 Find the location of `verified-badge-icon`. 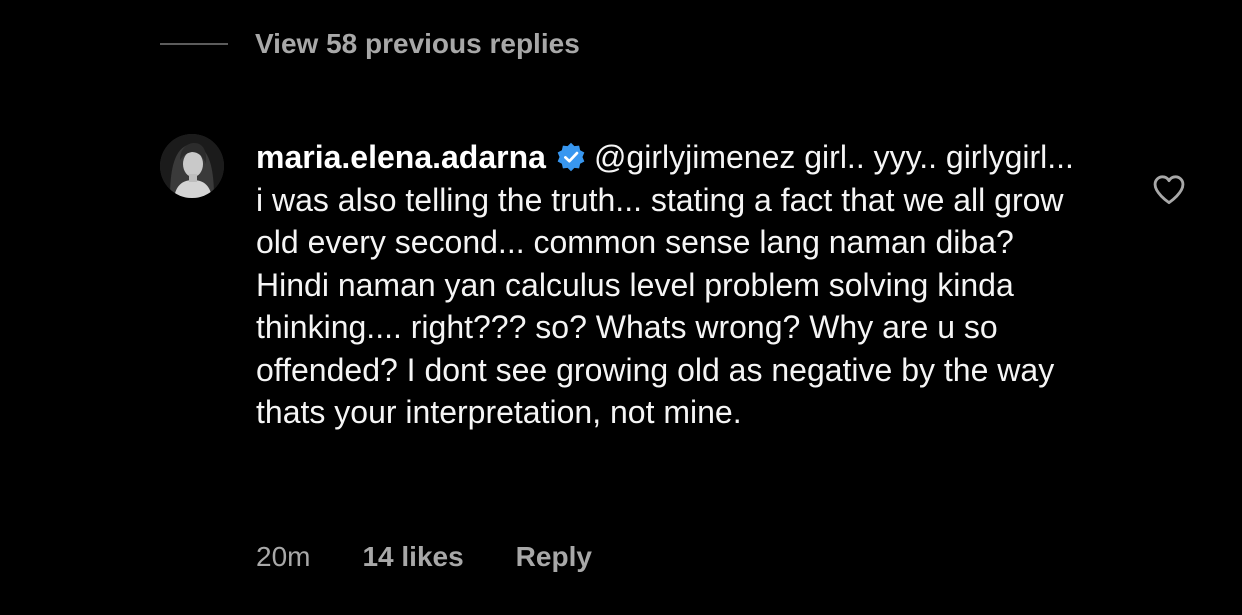

verified-badge-icon is located at coordinates (571, 157).